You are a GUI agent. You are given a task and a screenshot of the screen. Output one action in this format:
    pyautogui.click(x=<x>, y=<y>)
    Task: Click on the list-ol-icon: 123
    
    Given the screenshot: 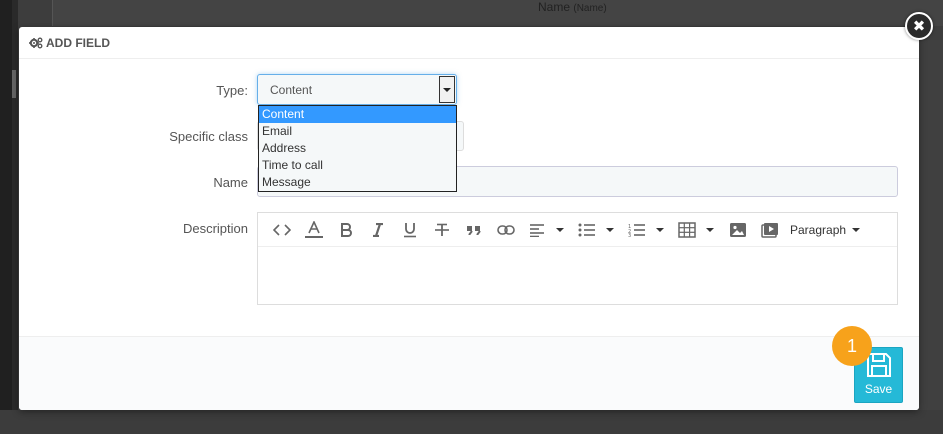 What is the action you would take?
    pyautogui.click(x=637, y=230)
    